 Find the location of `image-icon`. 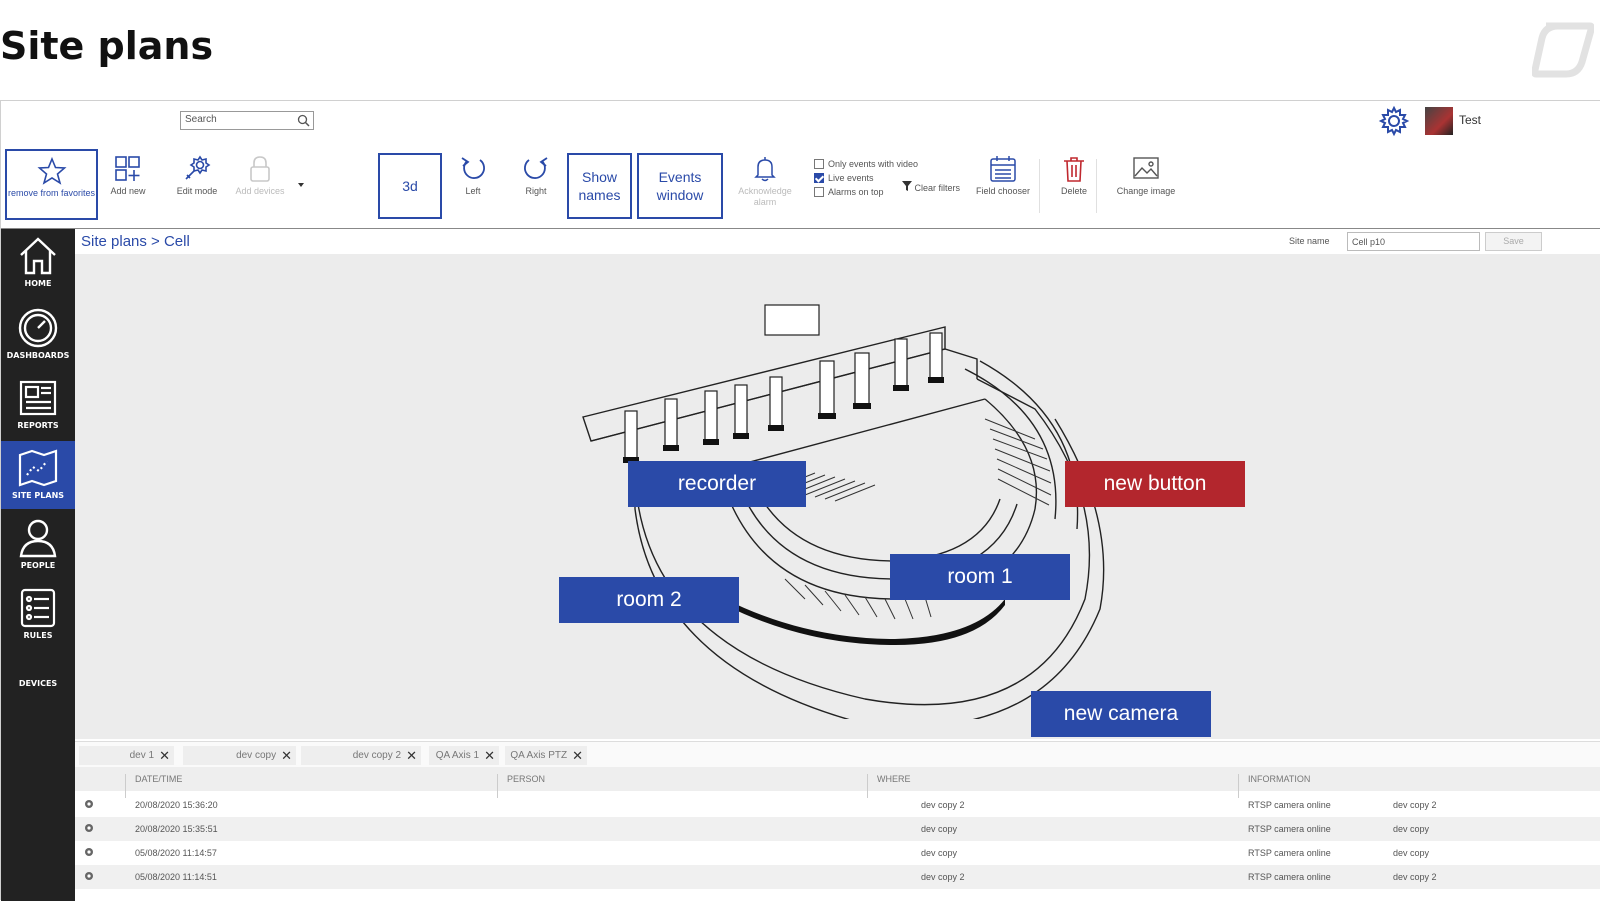

image-icon is located at coordinates (1146, 168).